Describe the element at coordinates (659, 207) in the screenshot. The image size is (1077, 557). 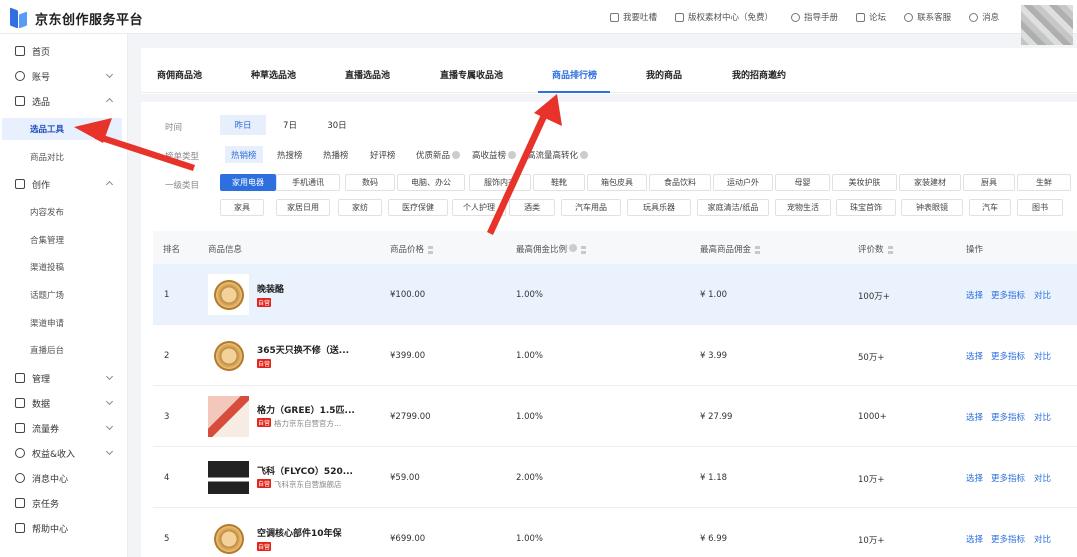
I see `category-chip: 玩具乐器` at that location.